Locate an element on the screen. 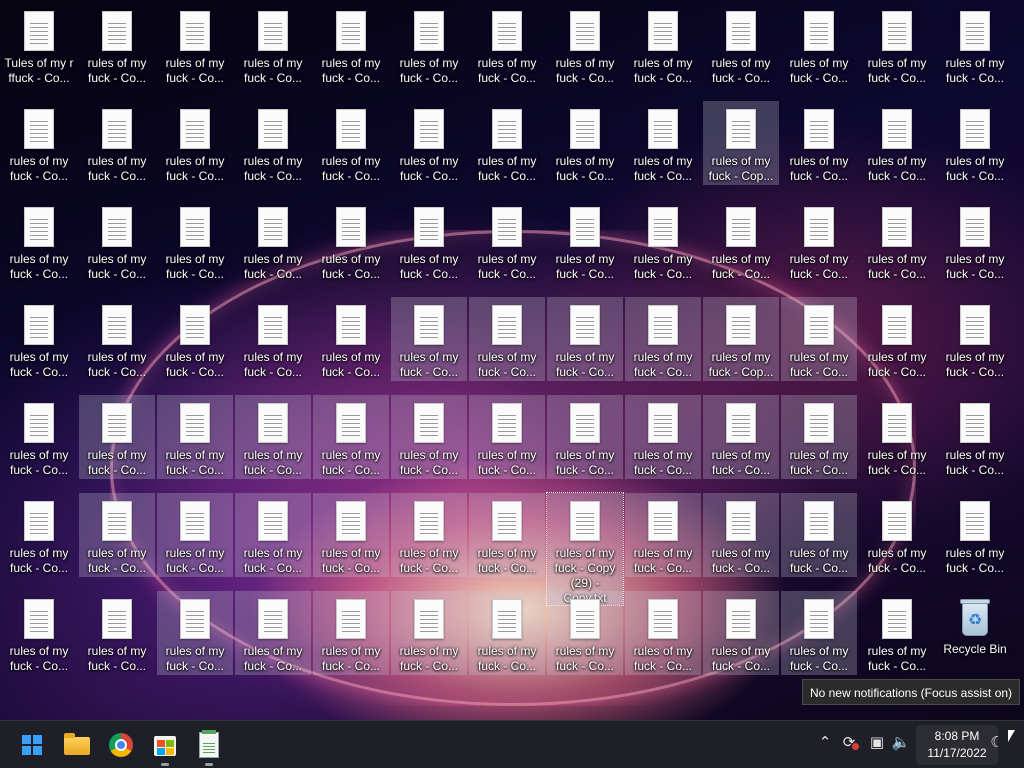 This screenshot has height=768, width=1024. desktop-file-icon: rules of my fuck - Copy (29) - Copy.txt is located at coordinates (585, 549).